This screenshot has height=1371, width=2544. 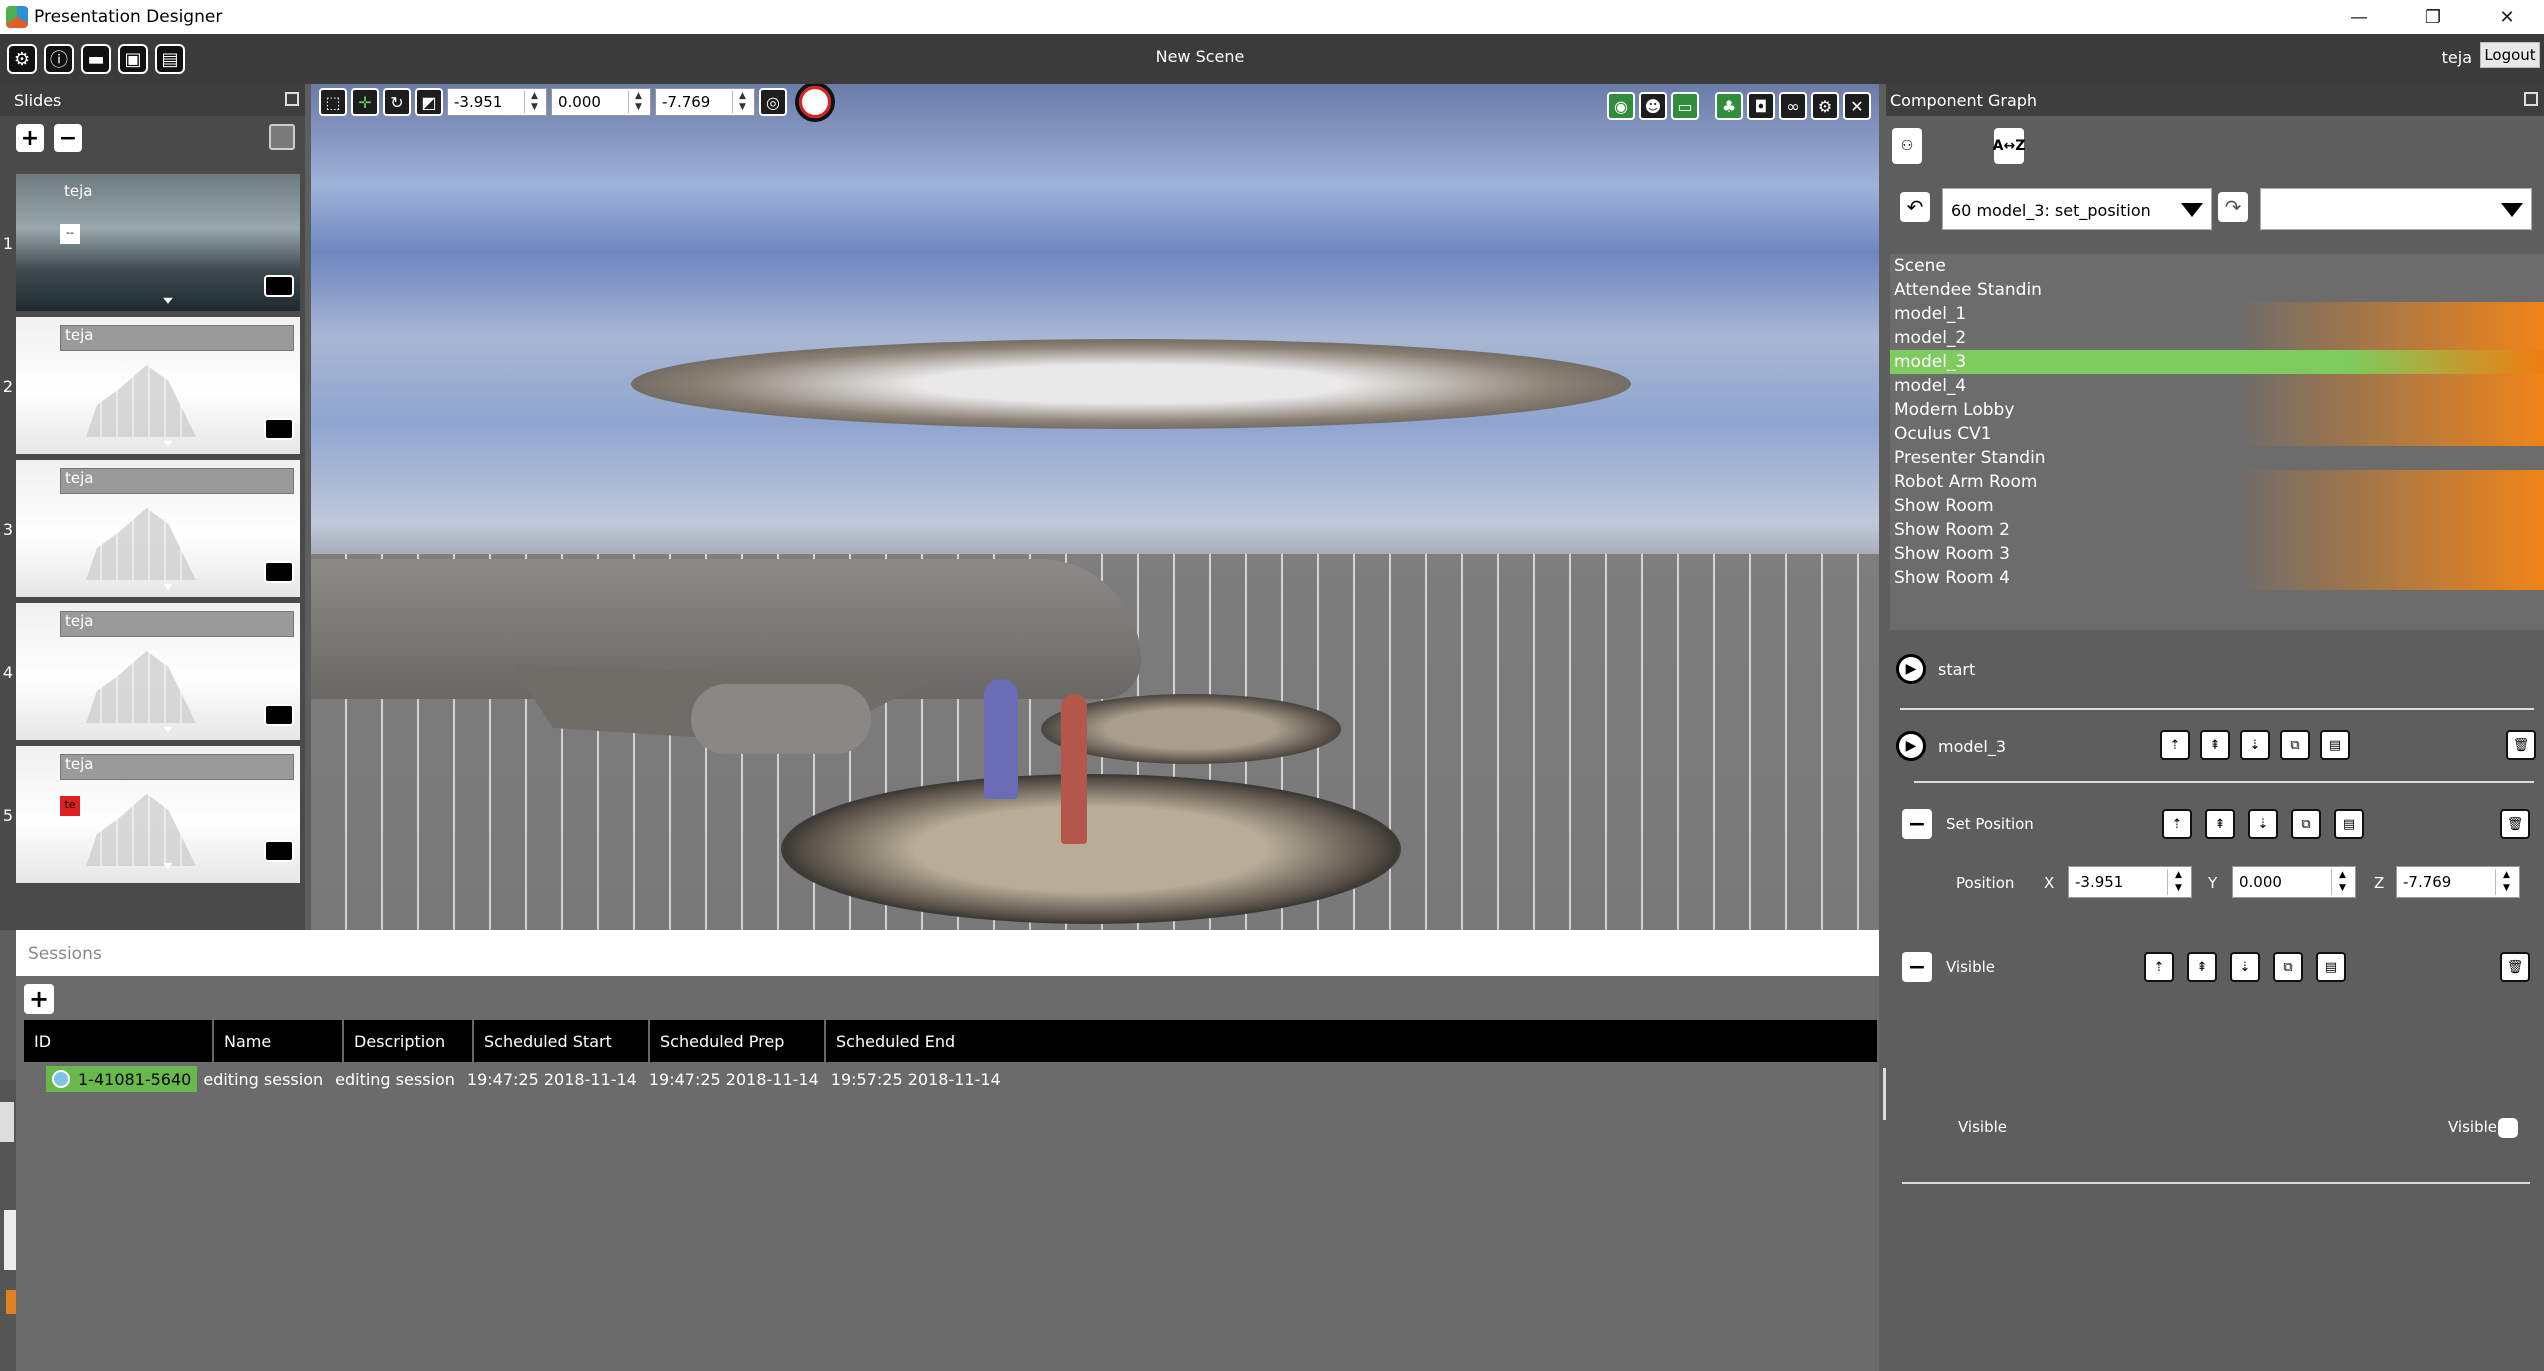 I want to click on y-input: 0.000 ▲ ▼, so click(x=601, y=102).